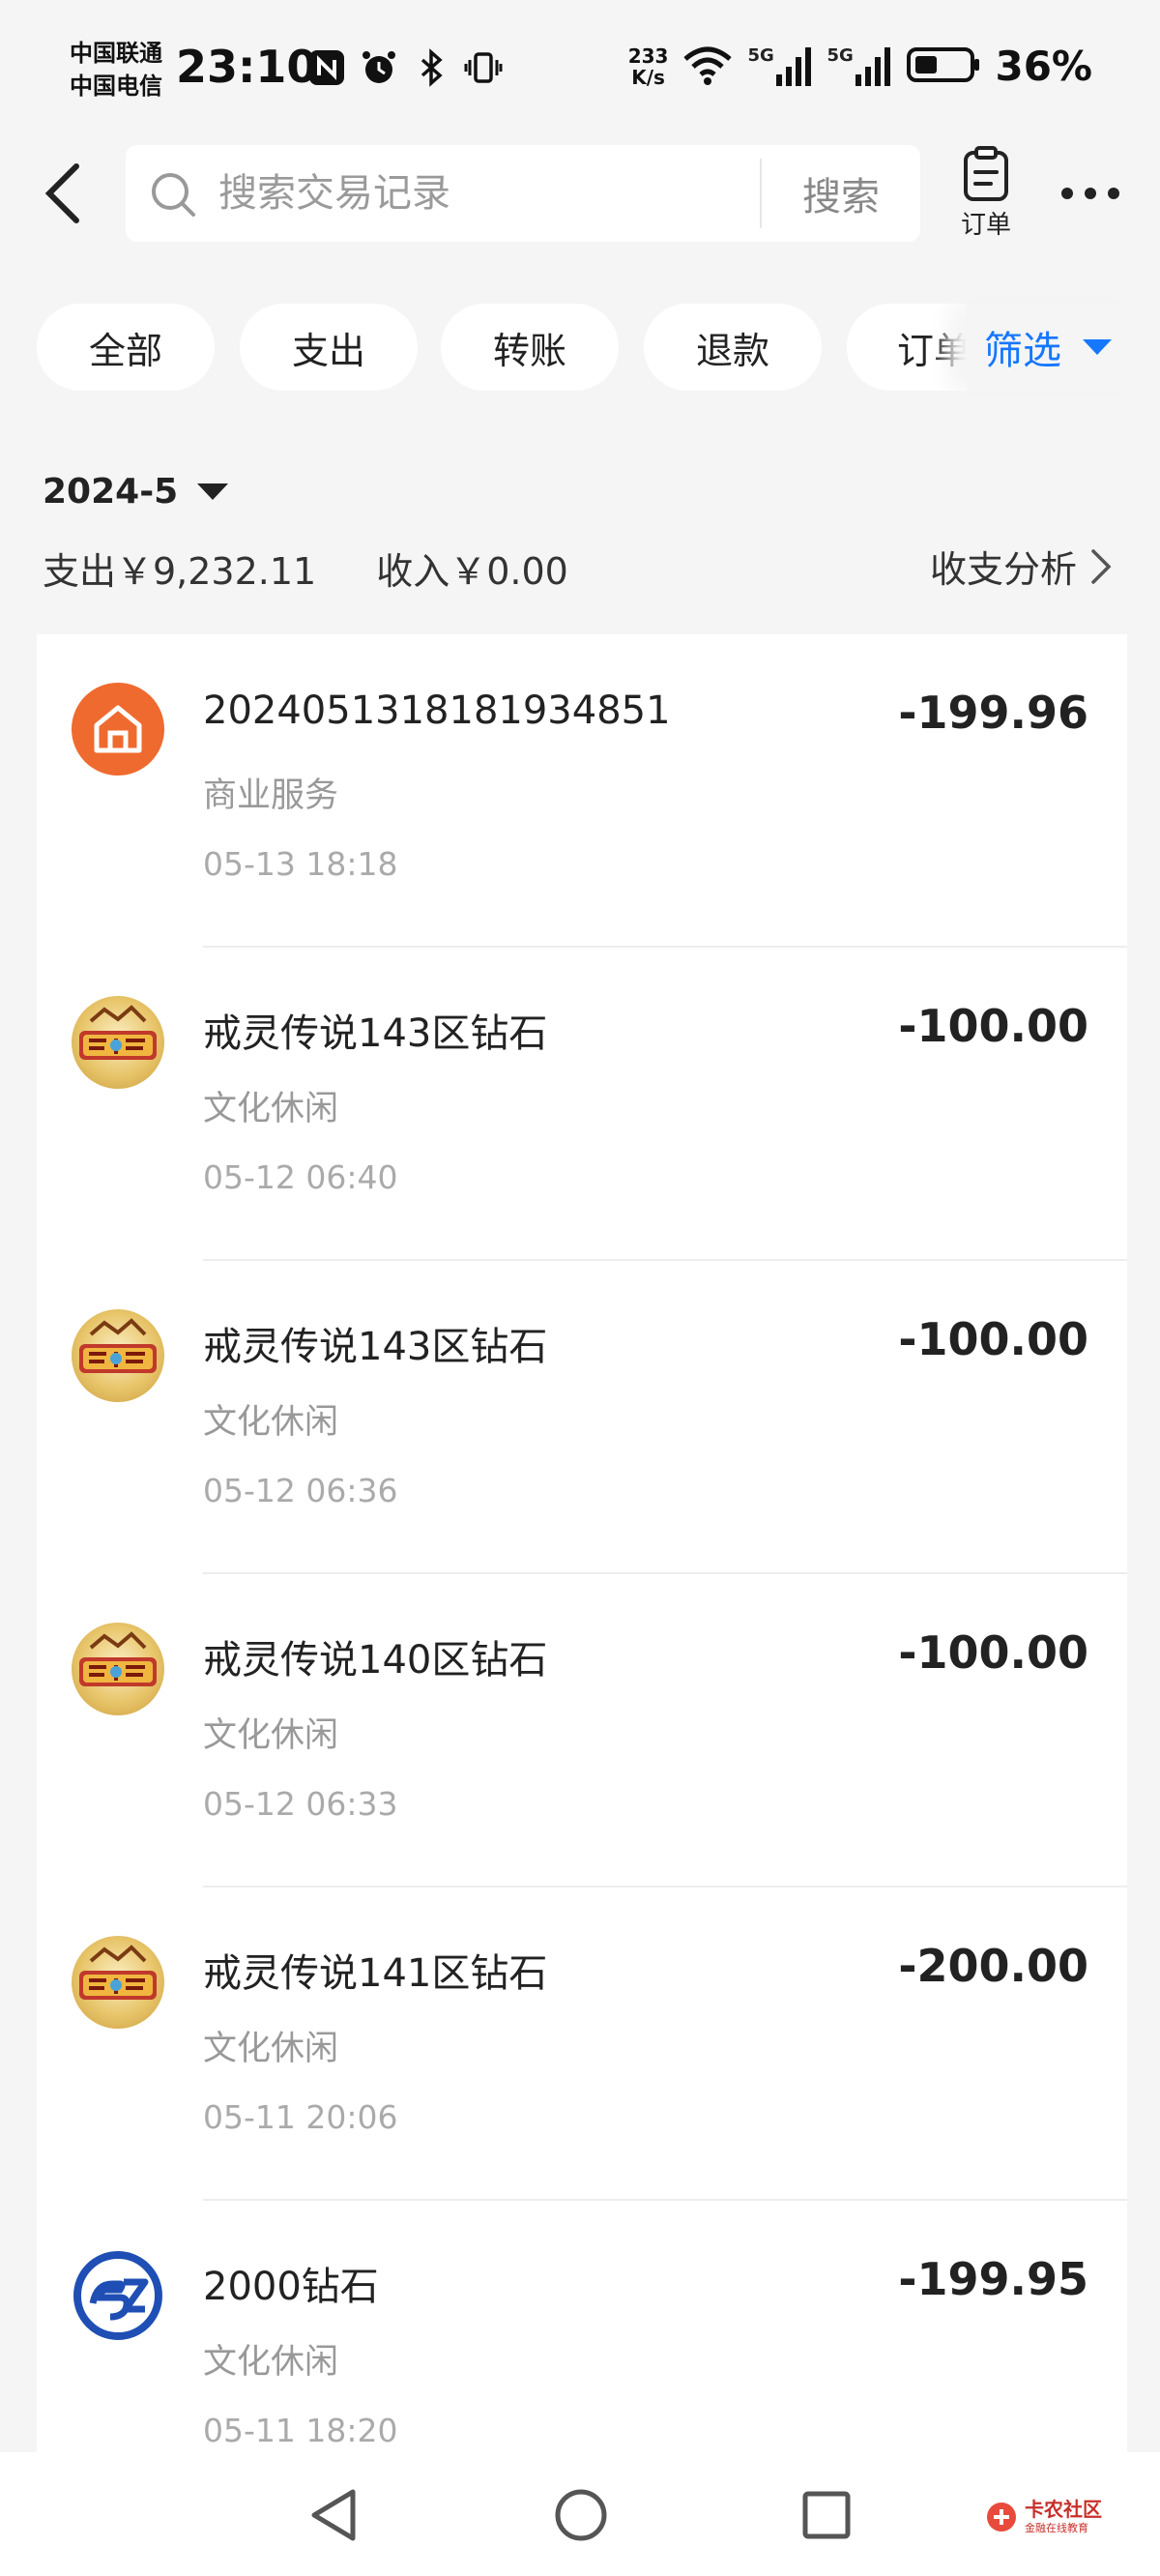 The height and width of the screenshot is (2576, 1160). I want to click on nav-back-button, so click(333, 2515).